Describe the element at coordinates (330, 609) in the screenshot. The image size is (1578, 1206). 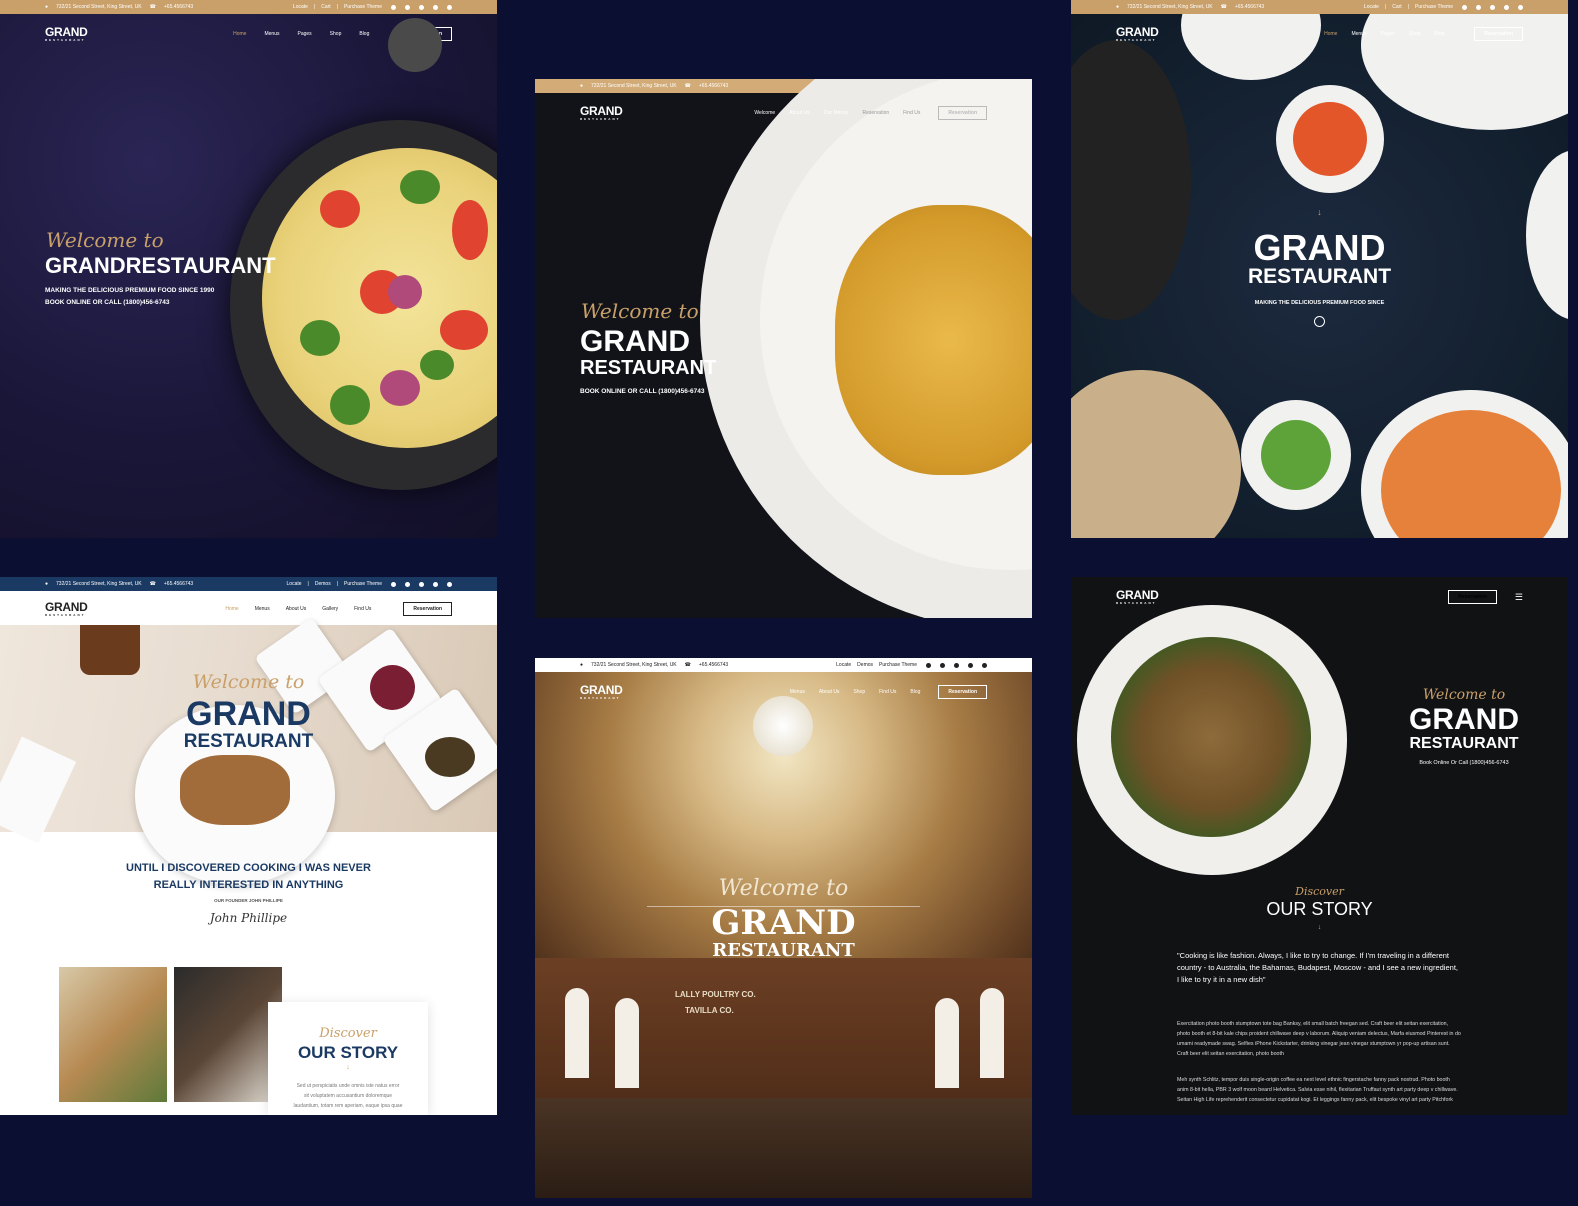
I see `nav-gallery: Gallery` at that location.